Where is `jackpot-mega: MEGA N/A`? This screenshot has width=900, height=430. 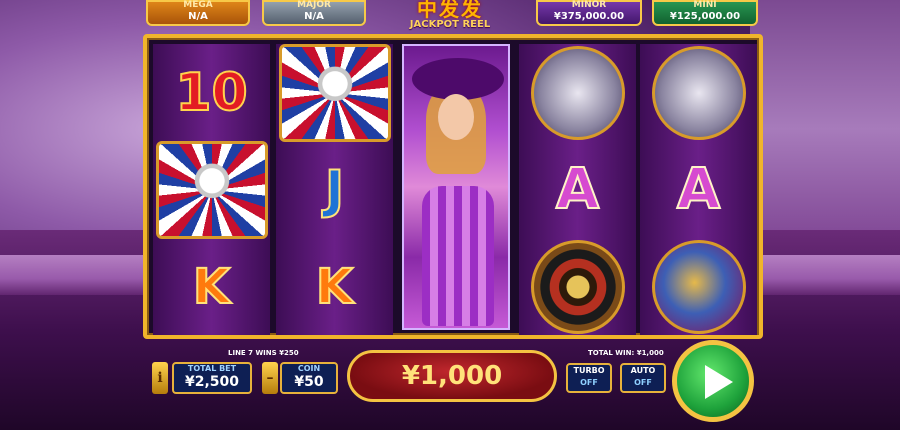
jackpot-mega: MEGA N/A is located at coordinates (198, 13).